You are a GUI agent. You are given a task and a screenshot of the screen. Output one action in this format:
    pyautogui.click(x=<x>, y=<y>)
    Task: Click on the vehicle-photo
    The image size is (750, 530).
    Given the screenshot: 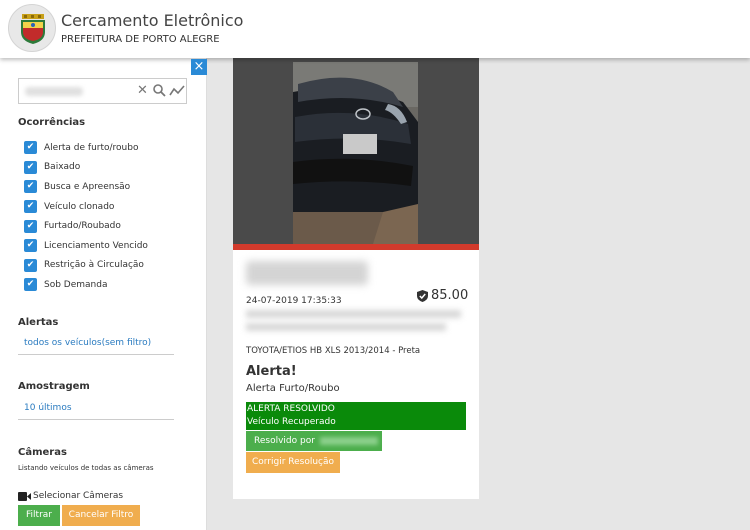 What is the action you would take?
    pyautogui.click(x=355, y=153)
    